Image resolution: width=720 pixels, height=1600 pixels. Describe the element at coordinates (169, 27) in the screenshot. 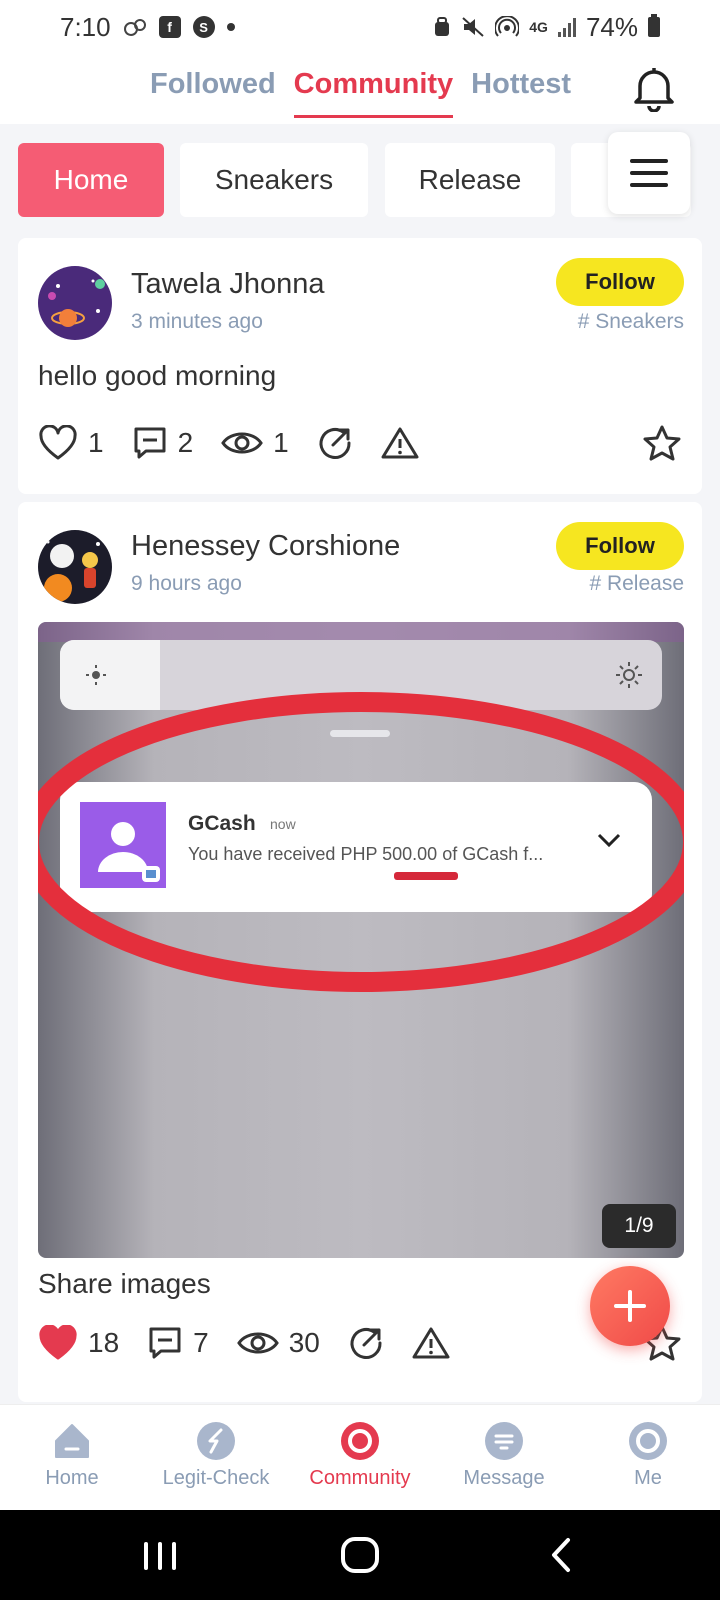

I see `facebook-icon: f` at that location.